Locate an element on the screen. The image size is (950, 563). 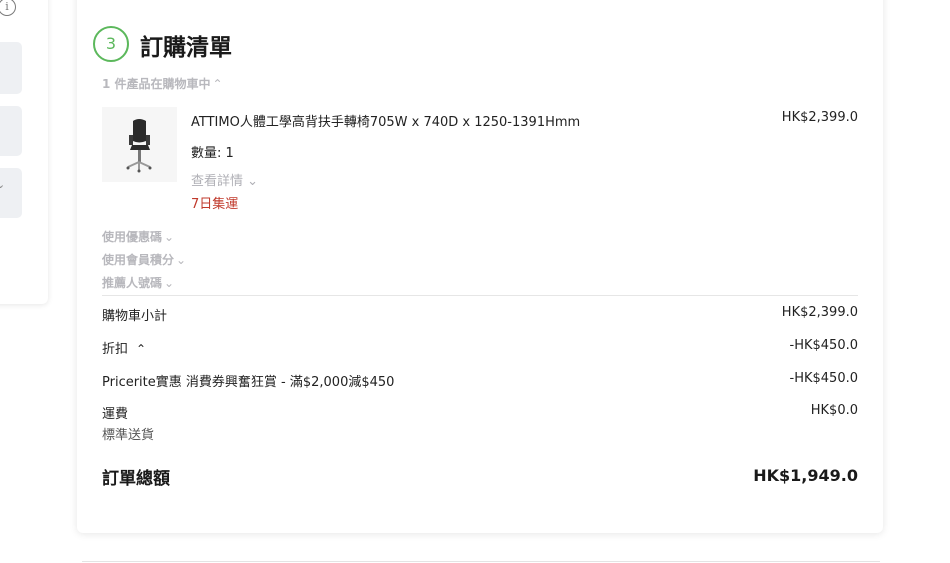
order-total-label: 訂單總額 is located at coordinates (136, 479).